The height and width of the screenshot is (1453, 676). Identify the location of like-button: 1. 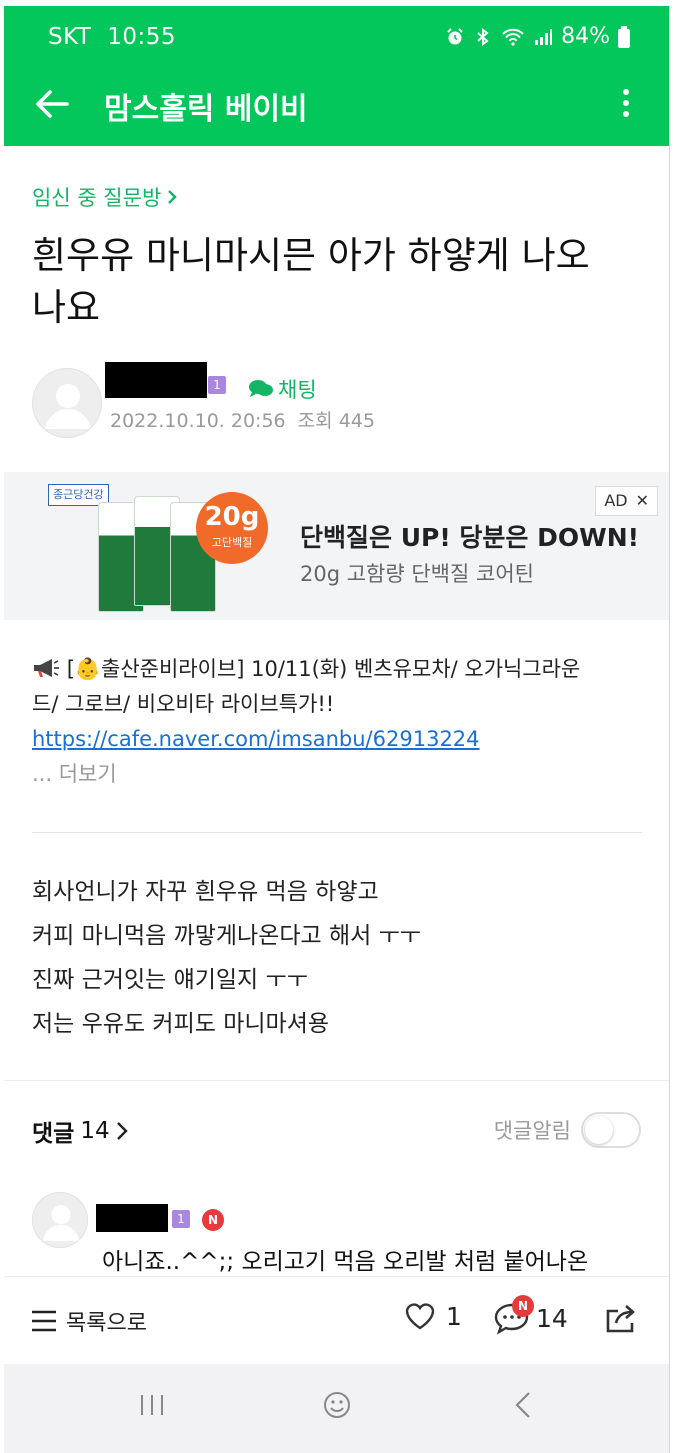
(433, 1316).